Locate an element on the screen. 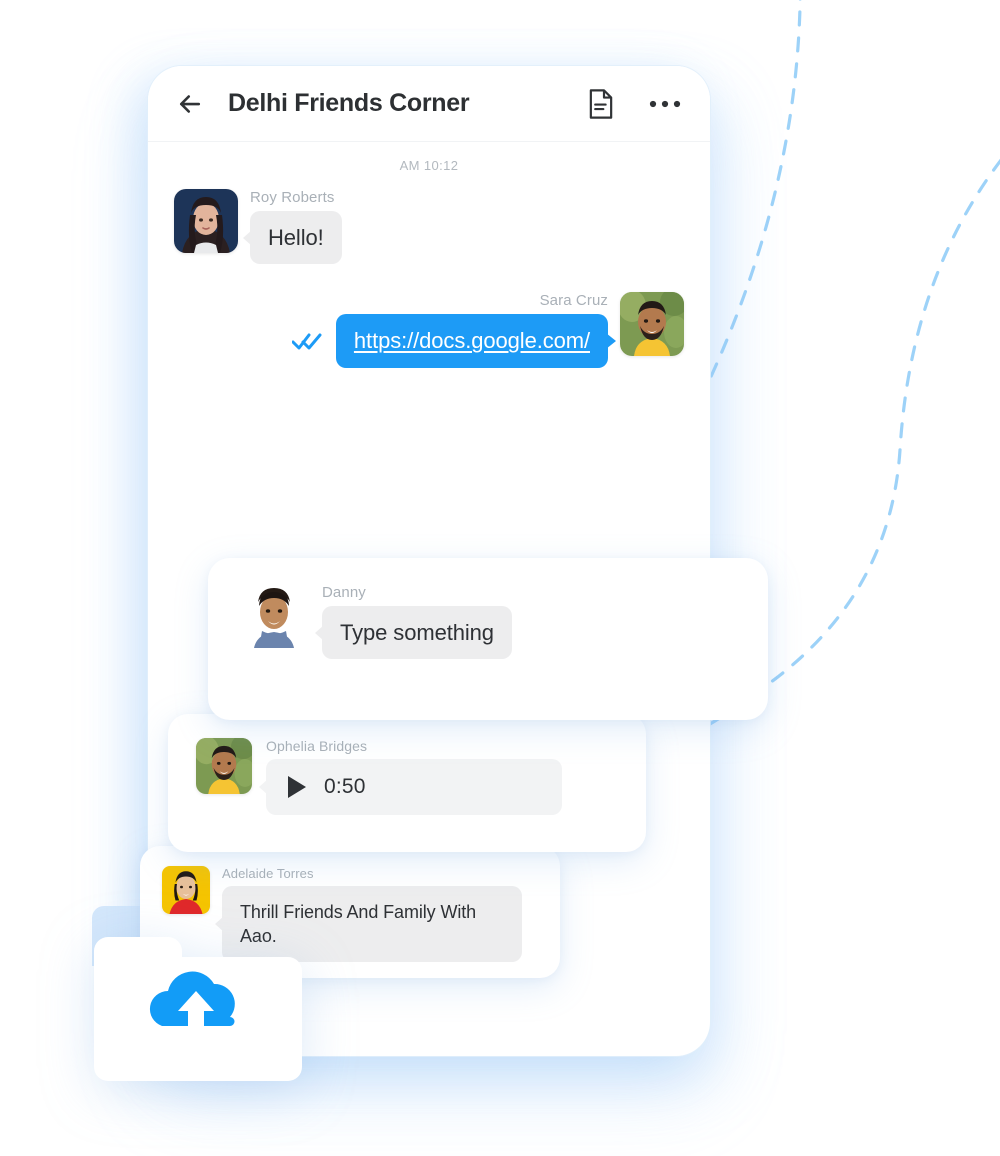 This screenshot has width=1000, height=1156. message-sender: Sara Cruz is located at coordinates (573, 301).